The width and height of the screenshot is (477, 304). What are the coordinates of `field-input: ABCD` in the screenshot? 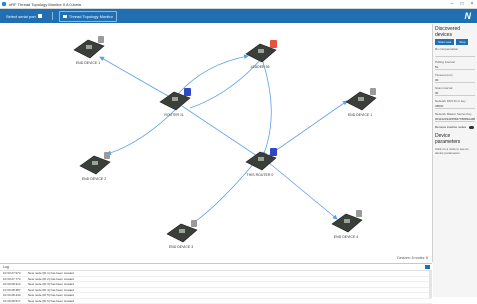 It's located at (455, 106).